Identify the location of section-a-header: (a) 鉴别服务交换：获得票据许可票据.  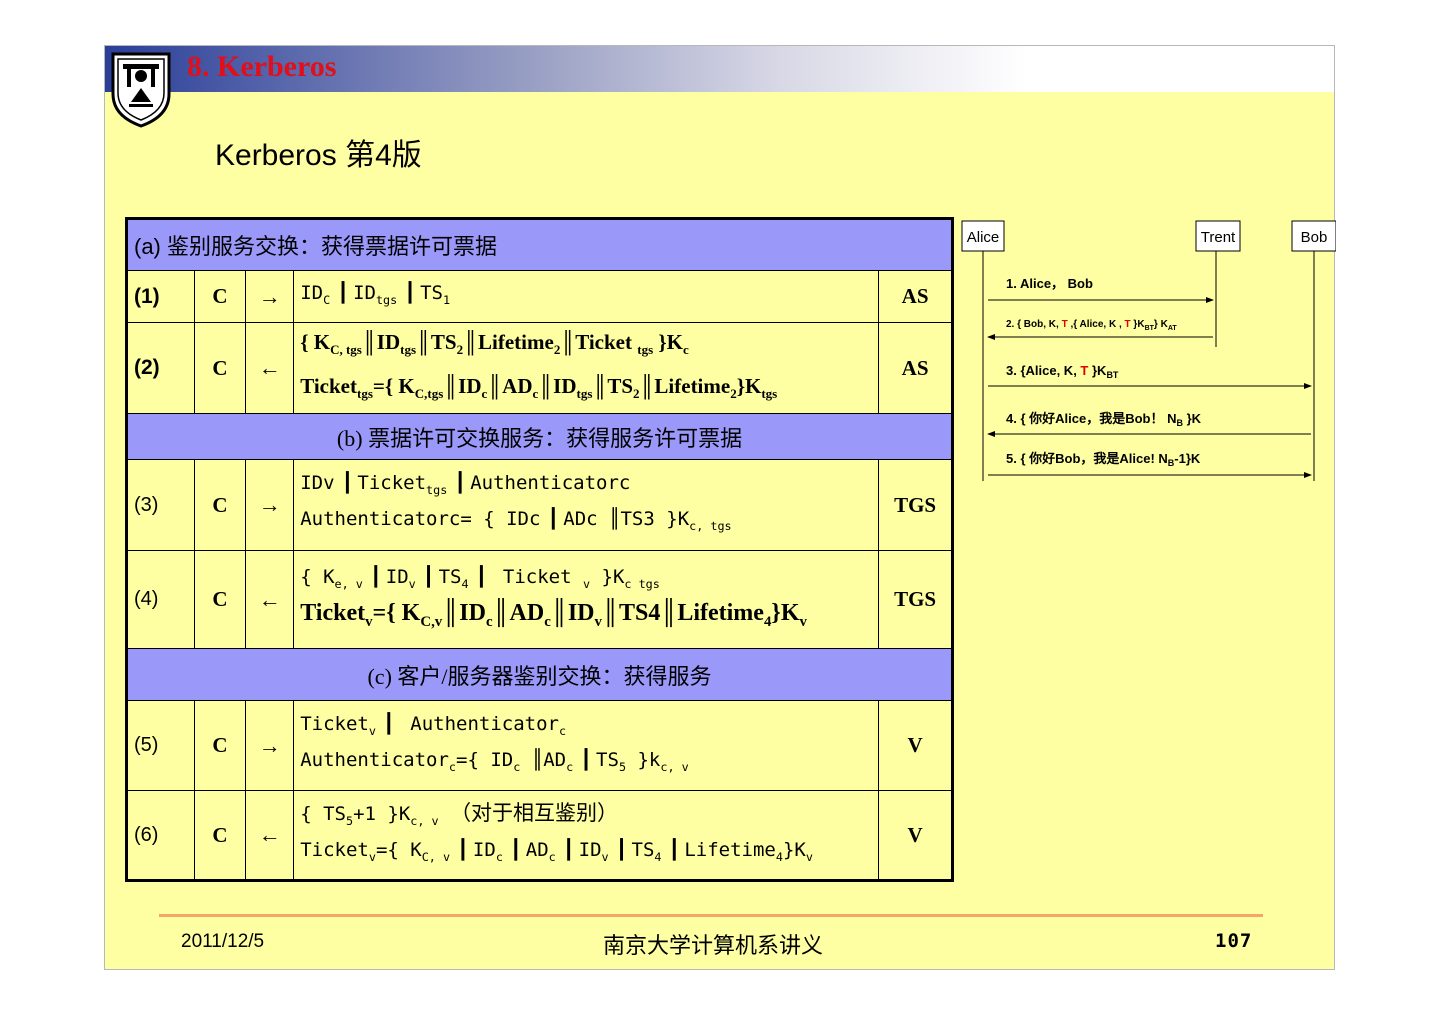
(539, 244).